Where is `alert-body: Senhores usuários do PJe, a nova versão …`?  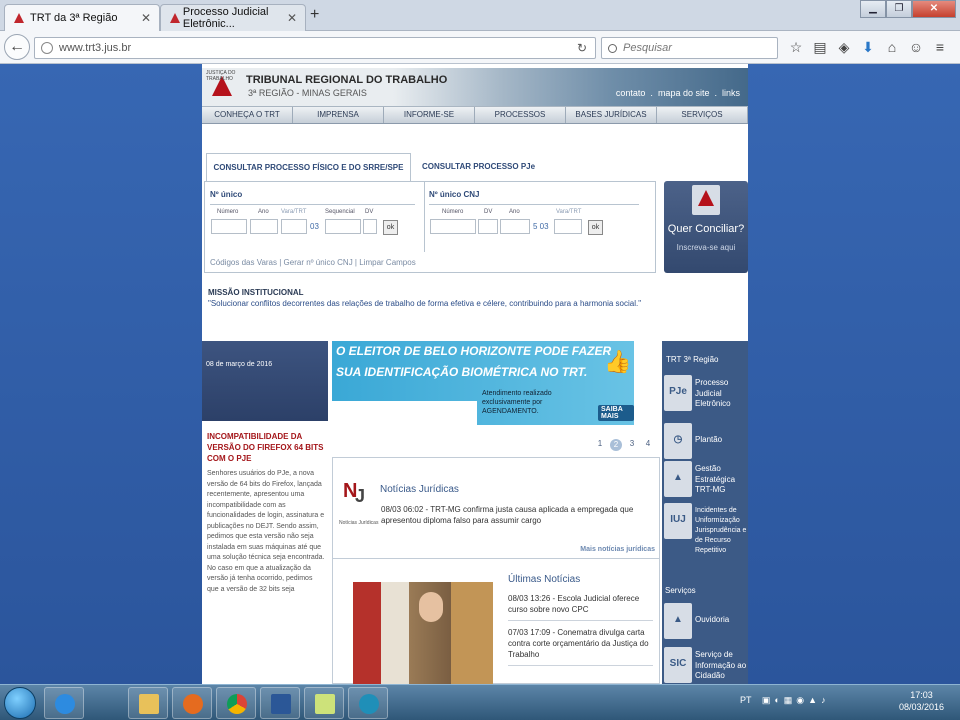 alert-body: Senhores usuários do PJe, a nova versão … is located at coordinates (266, 531).